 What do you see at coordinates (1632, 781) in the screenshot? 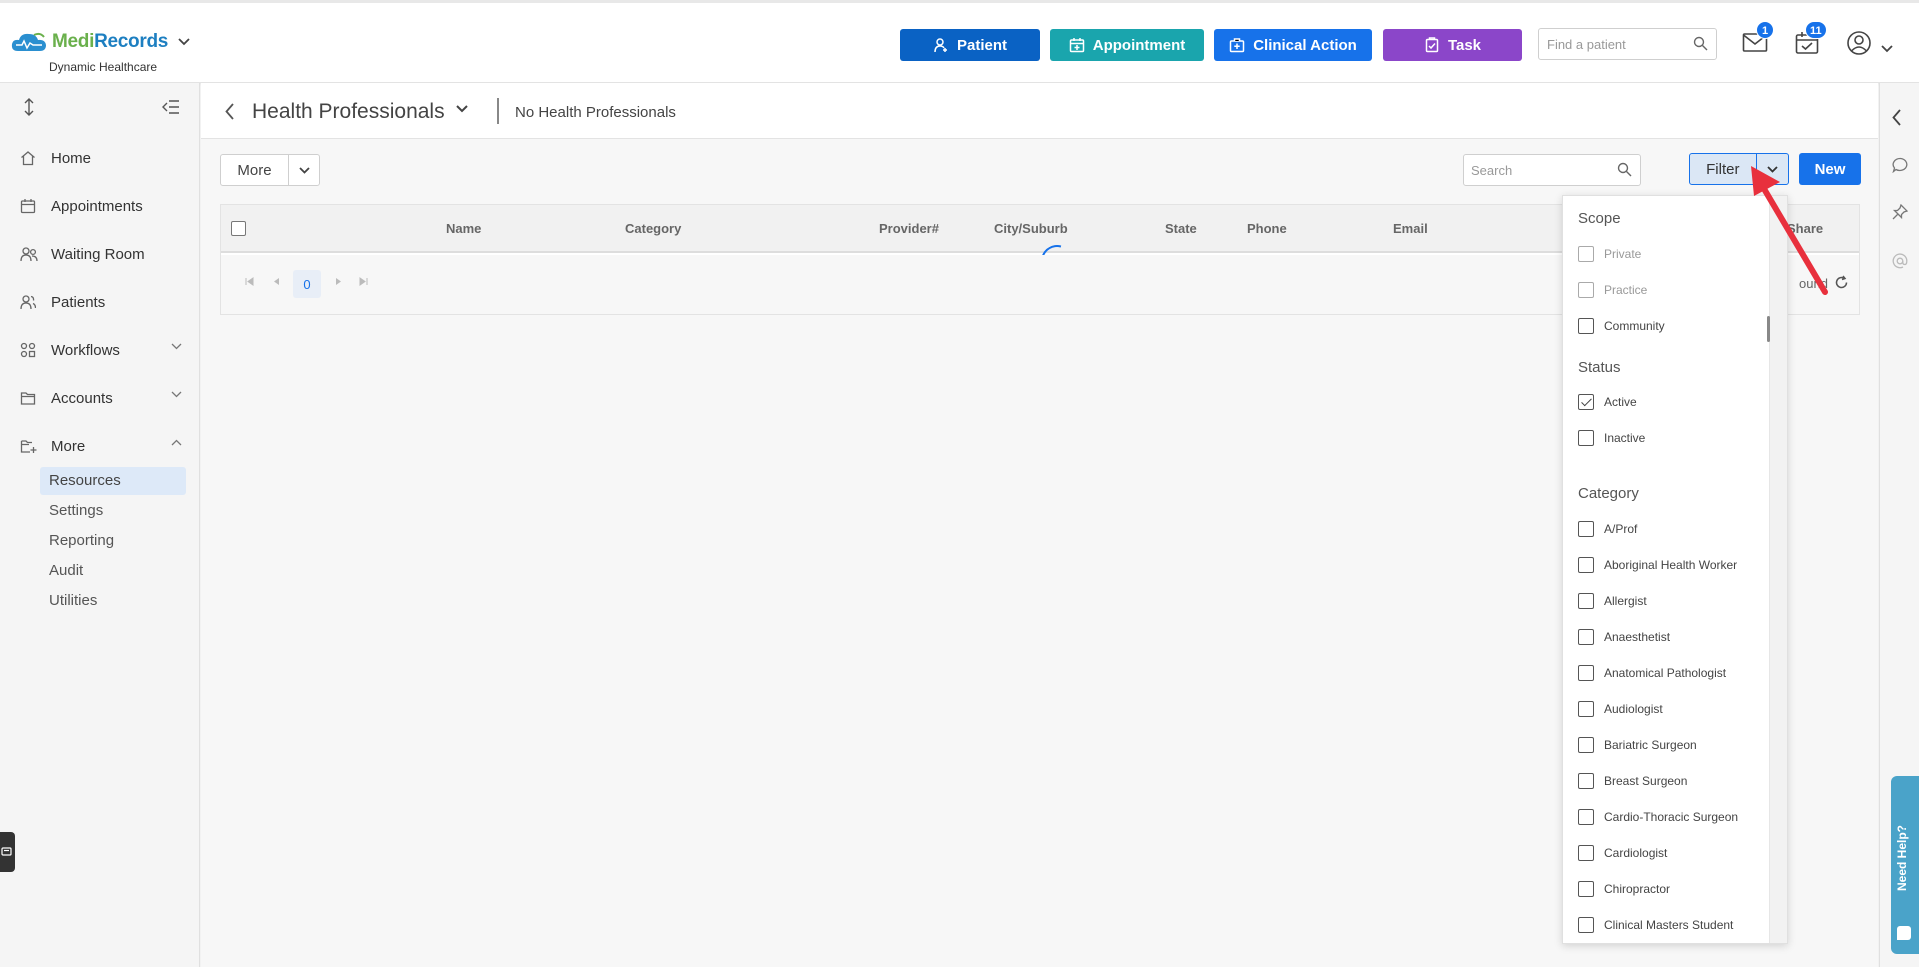
I see `category-option: Breast Surgeon` at bounding box center [1632, 781].